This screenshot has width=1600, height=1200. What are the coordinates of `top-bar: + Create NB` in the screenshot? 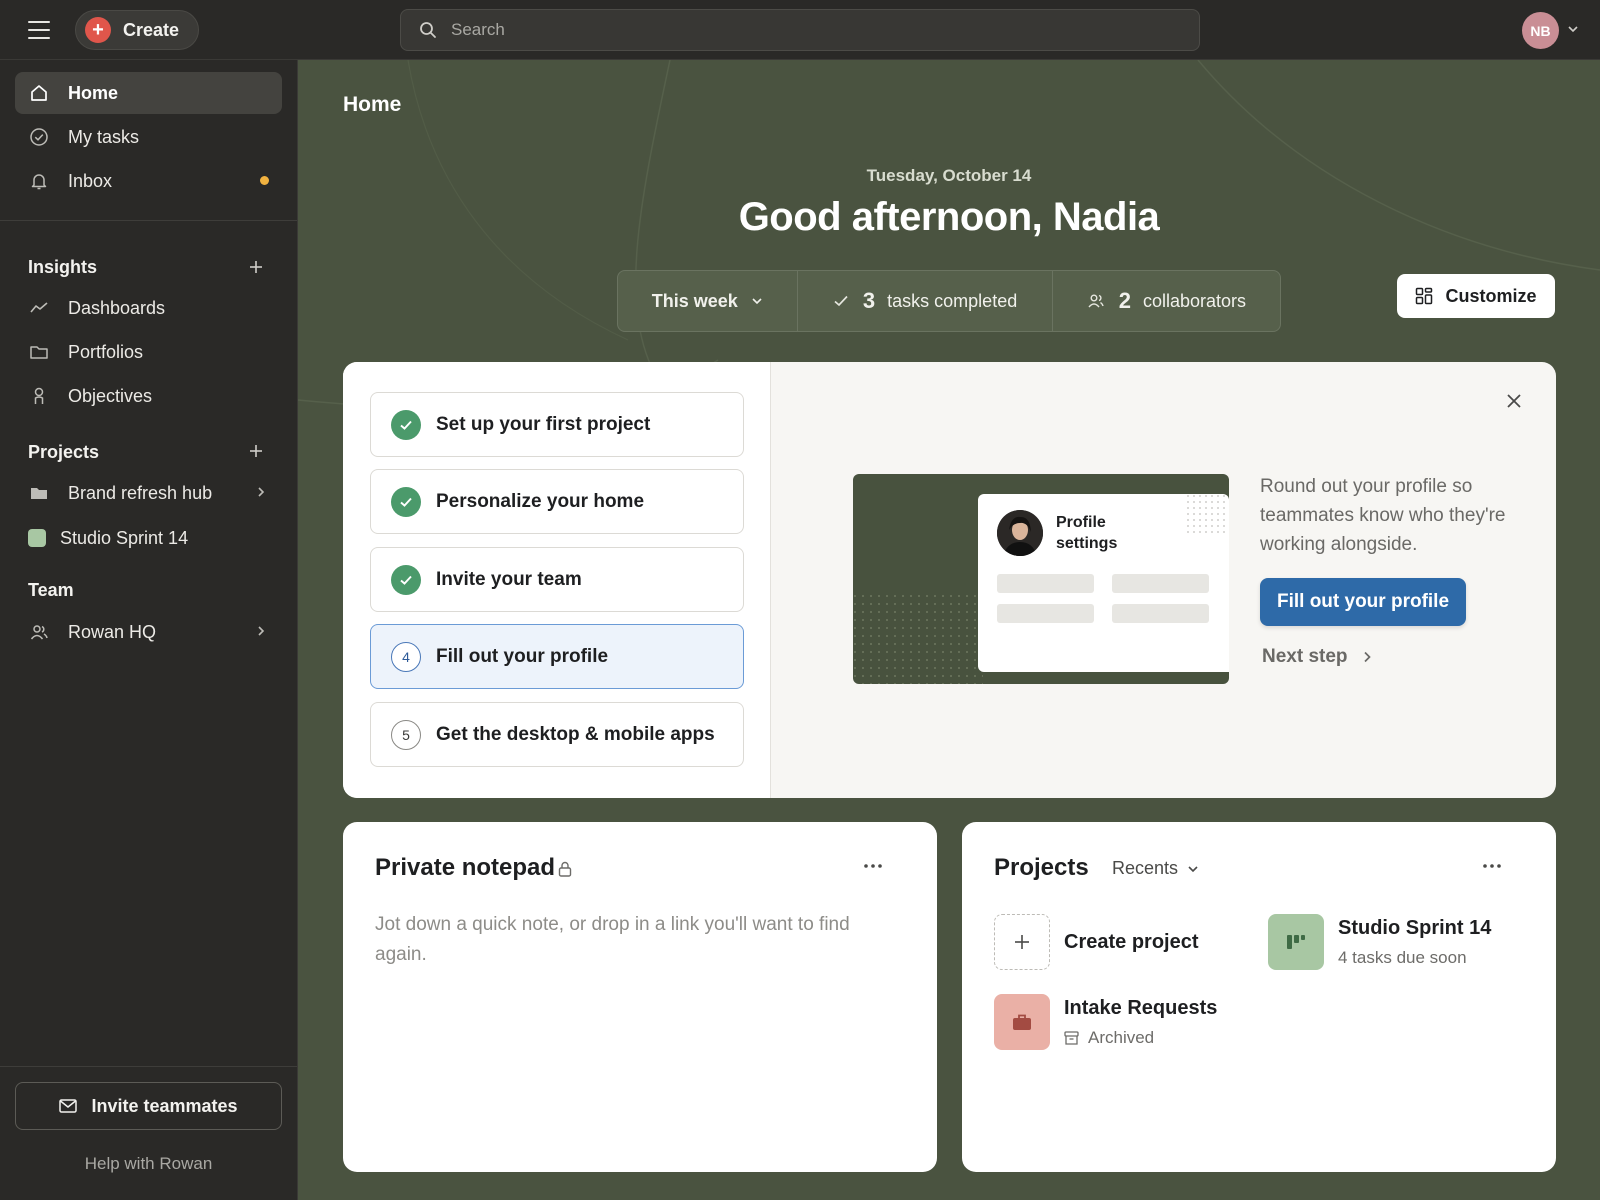 It's located at (800, 30).